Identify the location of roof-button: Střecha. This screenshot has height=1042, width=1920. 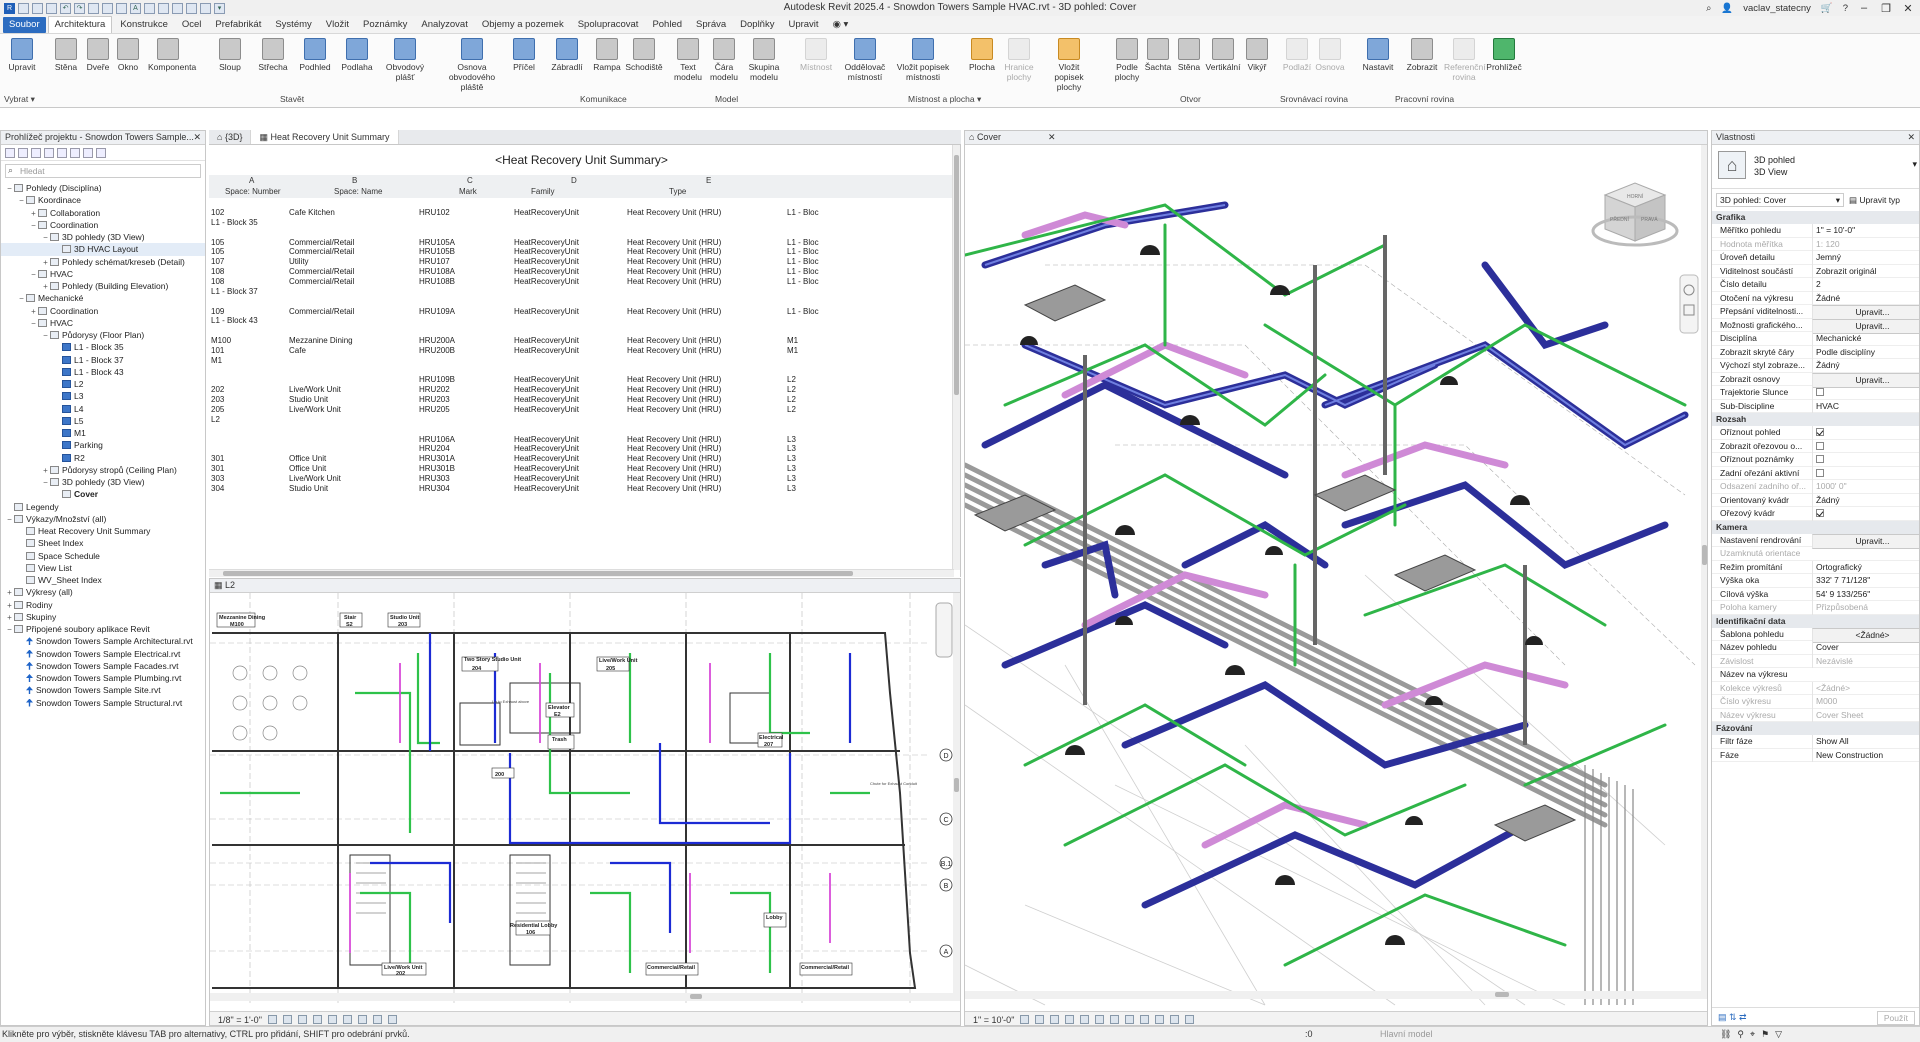
(273, 55).